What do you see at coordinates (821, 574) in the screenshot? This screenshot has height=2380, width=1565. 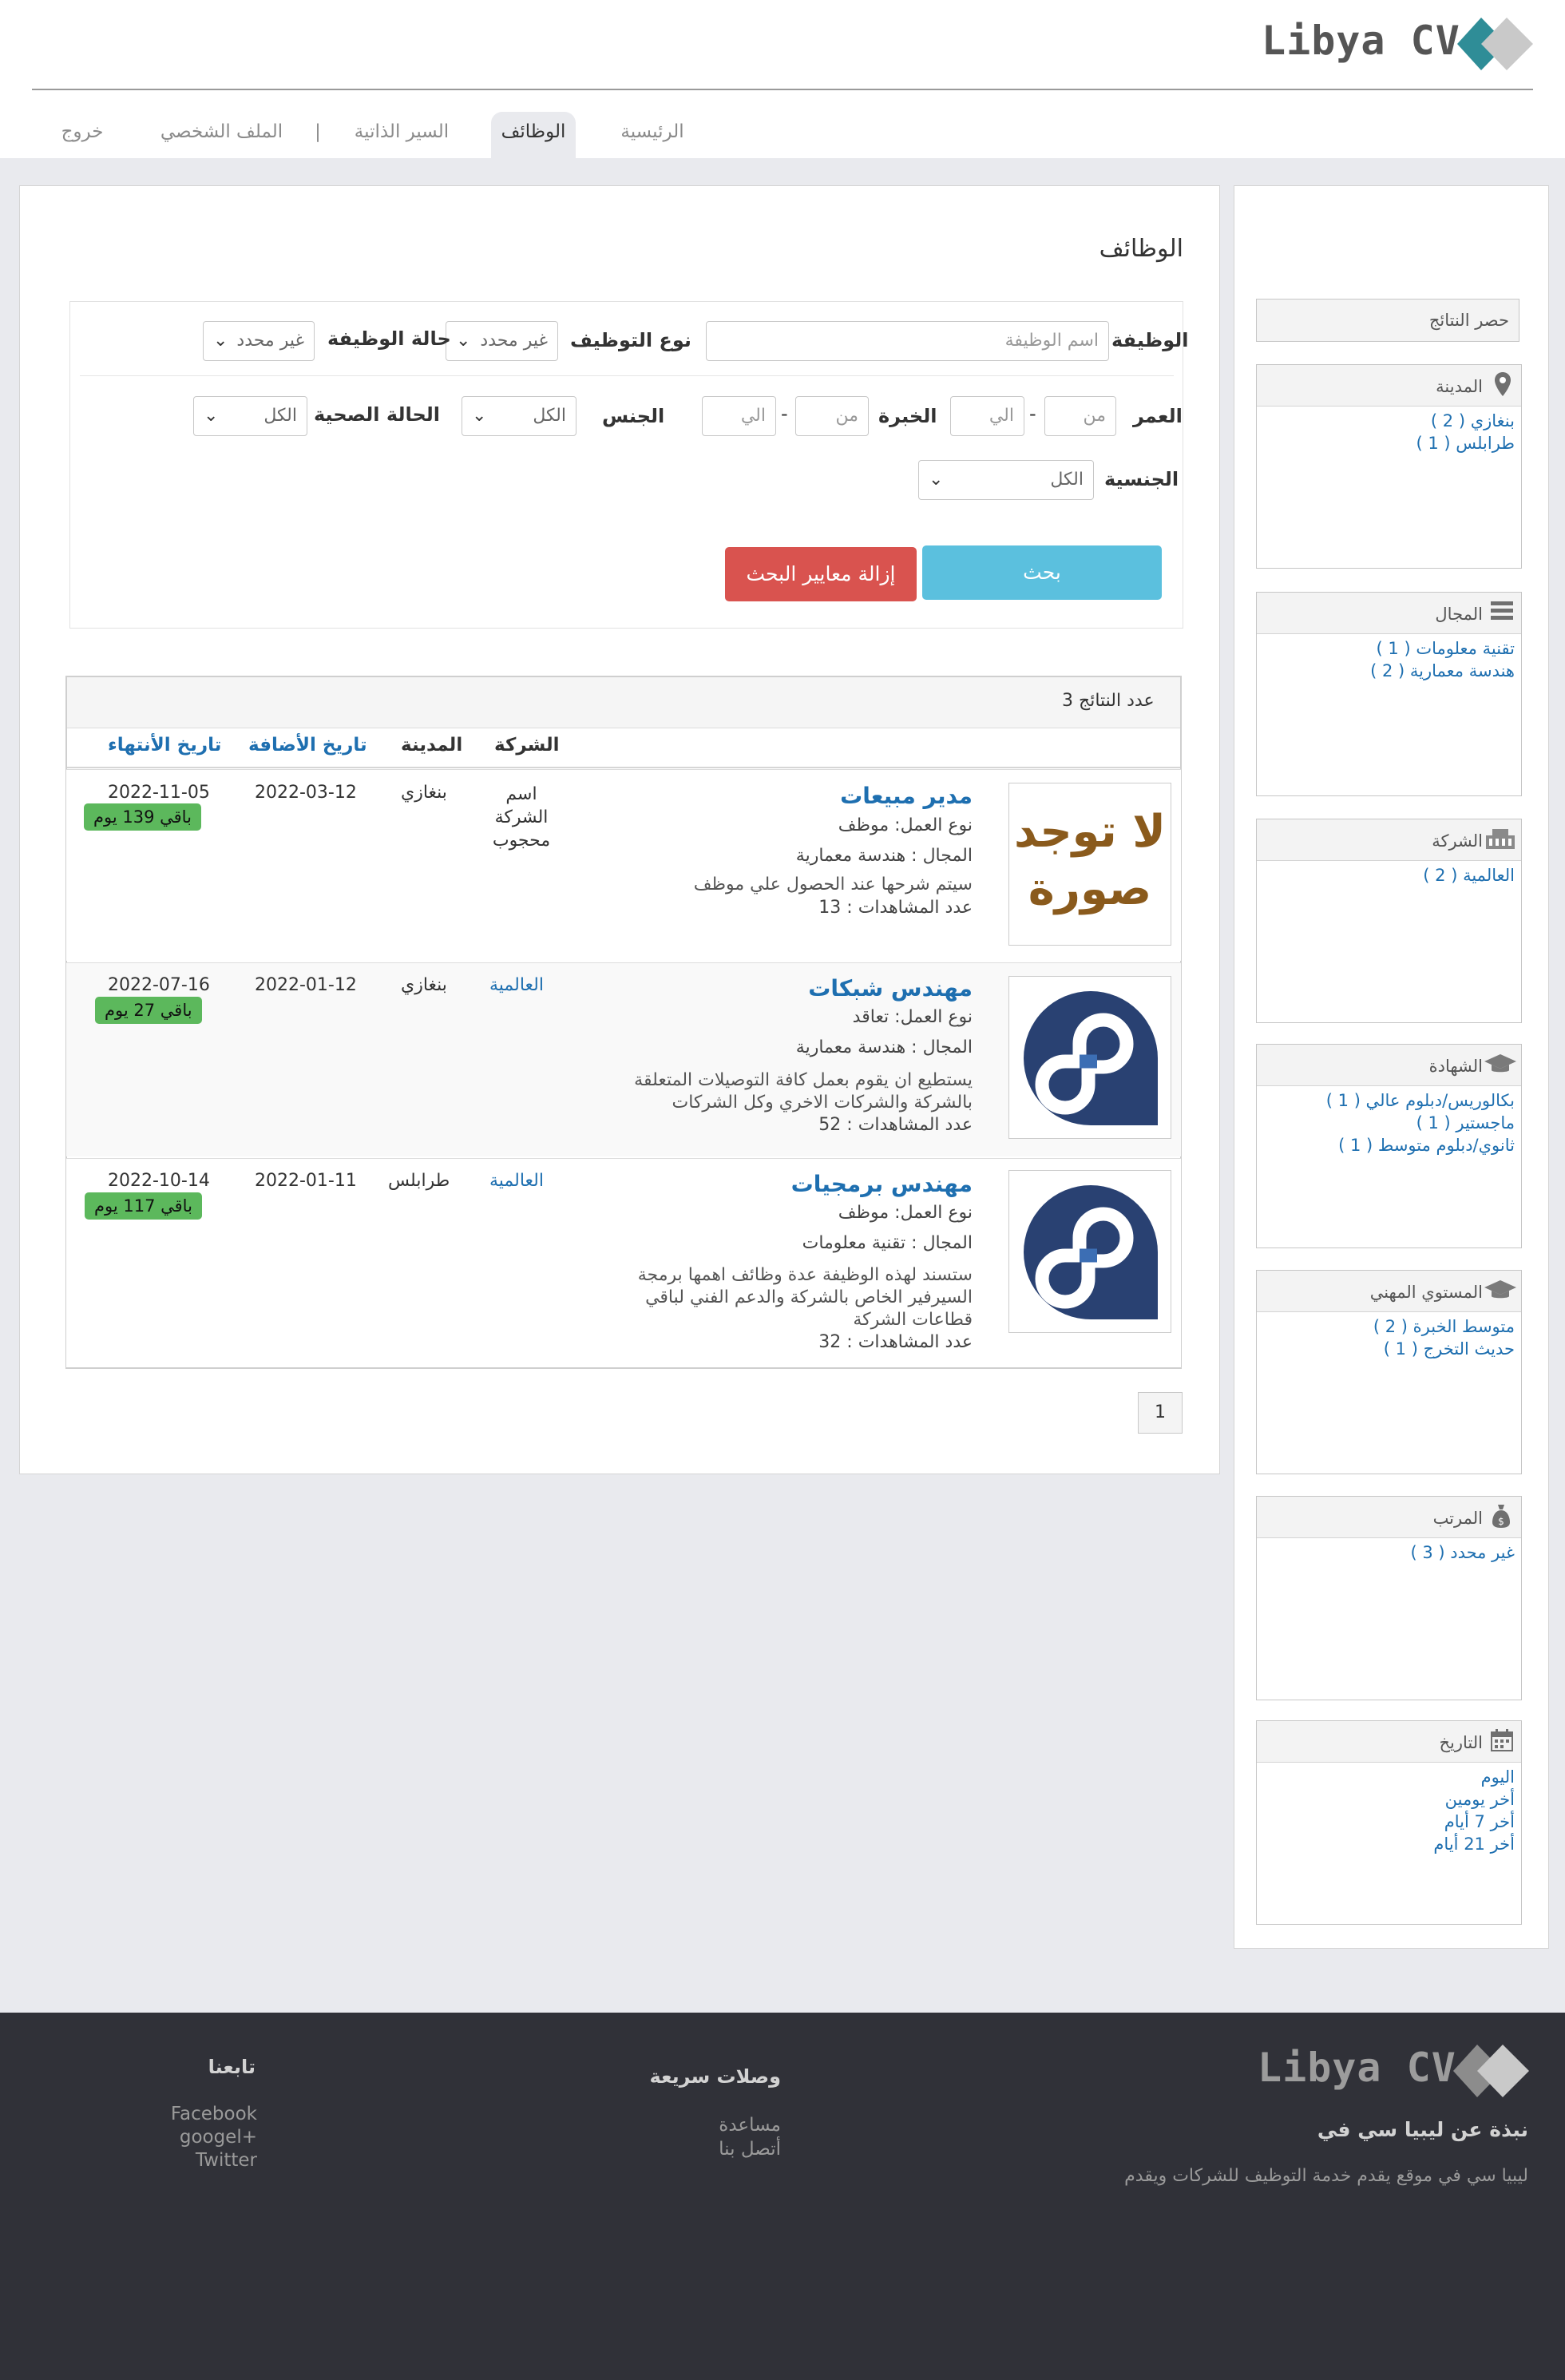 I see `clear-search-button: إزالة معايير البحث` at bounding box center [821, 574].